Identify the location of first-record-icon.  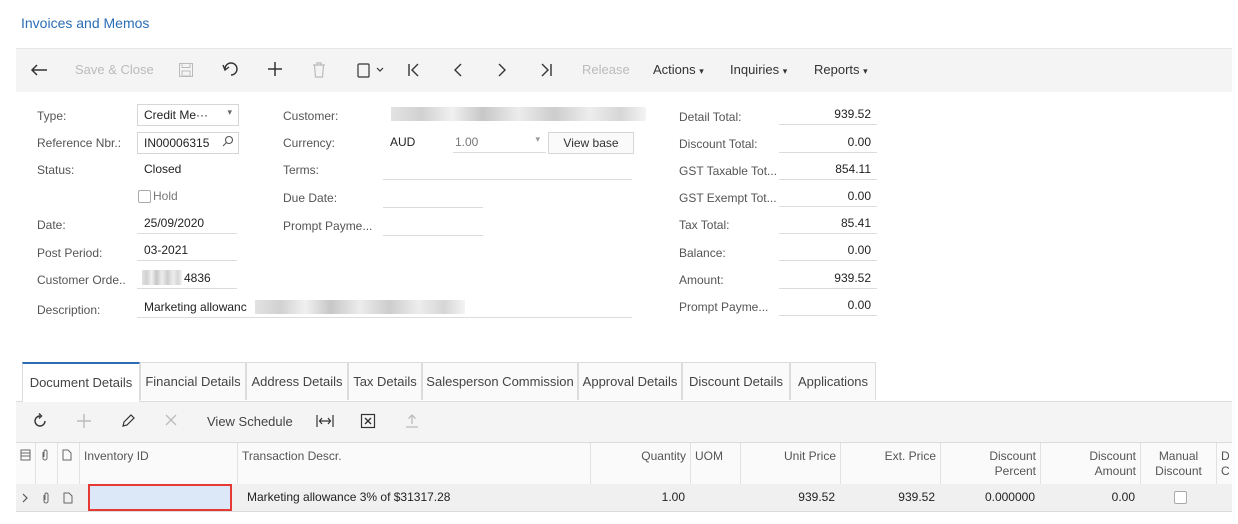
(414, 70).